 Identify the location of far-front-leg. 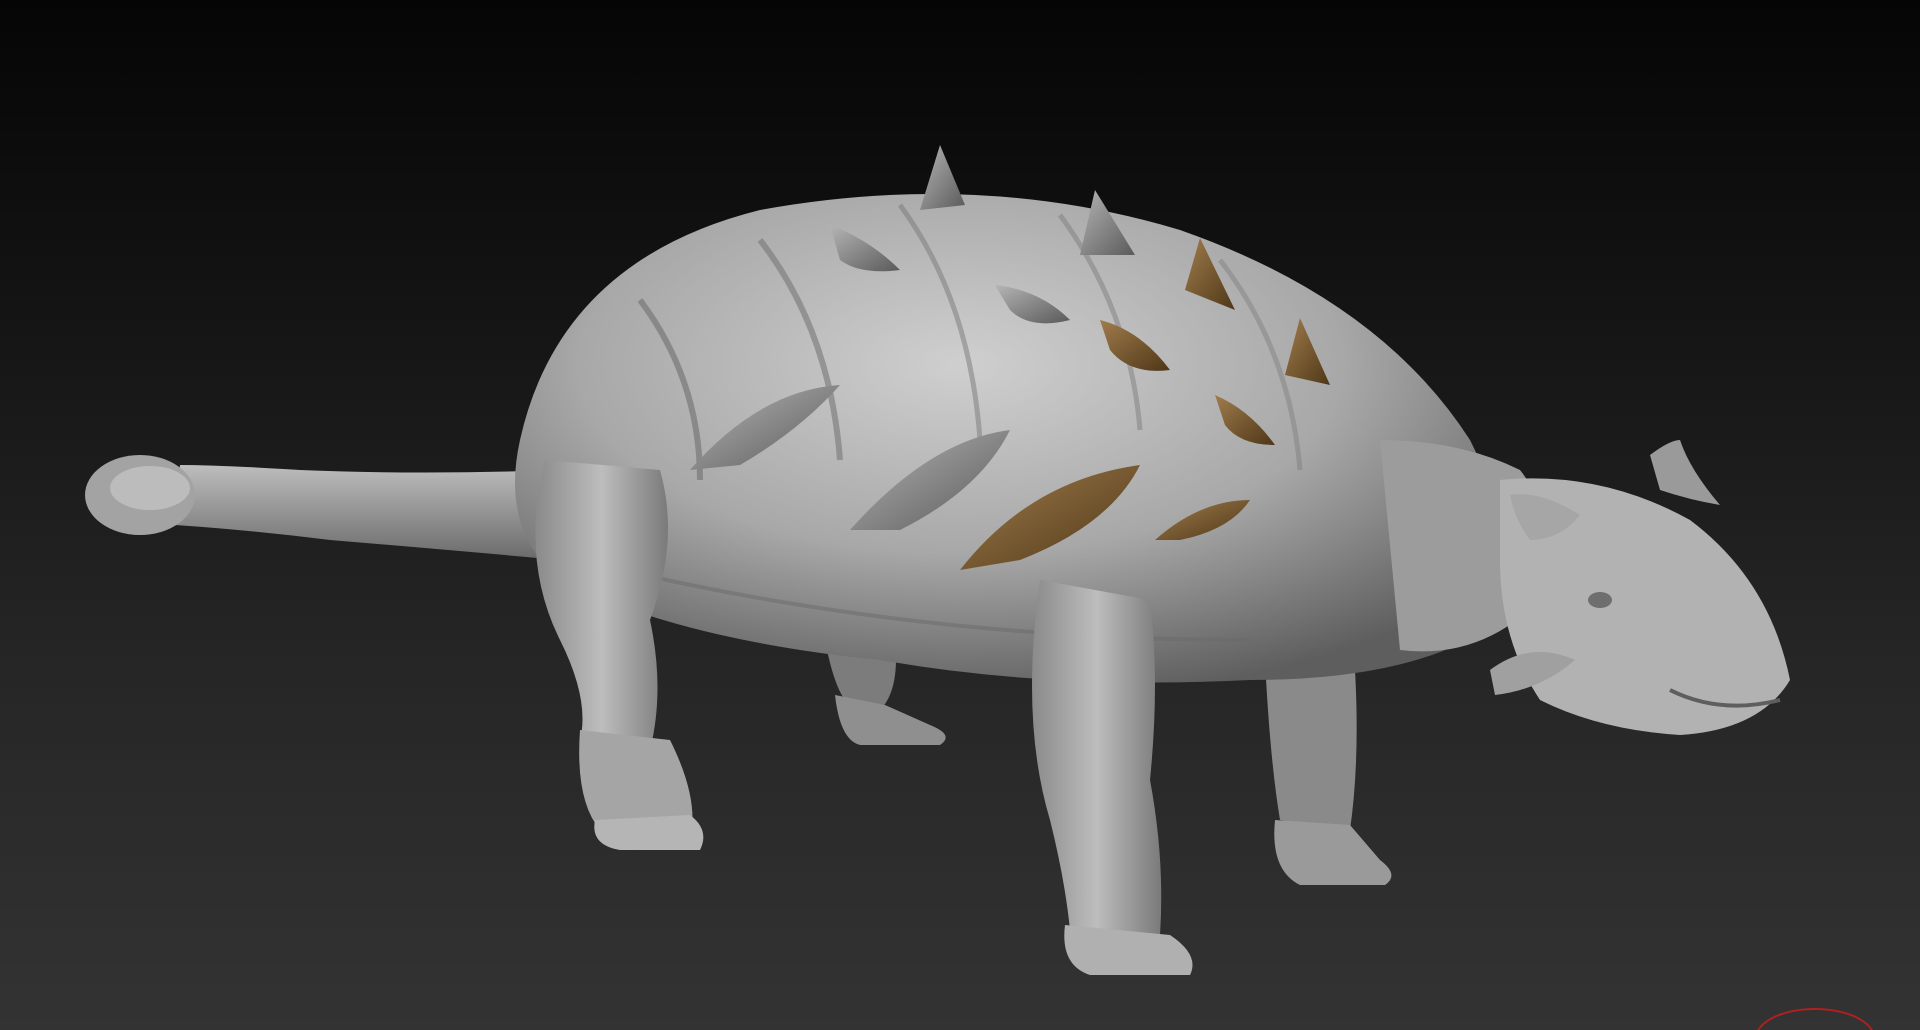
(1328, 772).